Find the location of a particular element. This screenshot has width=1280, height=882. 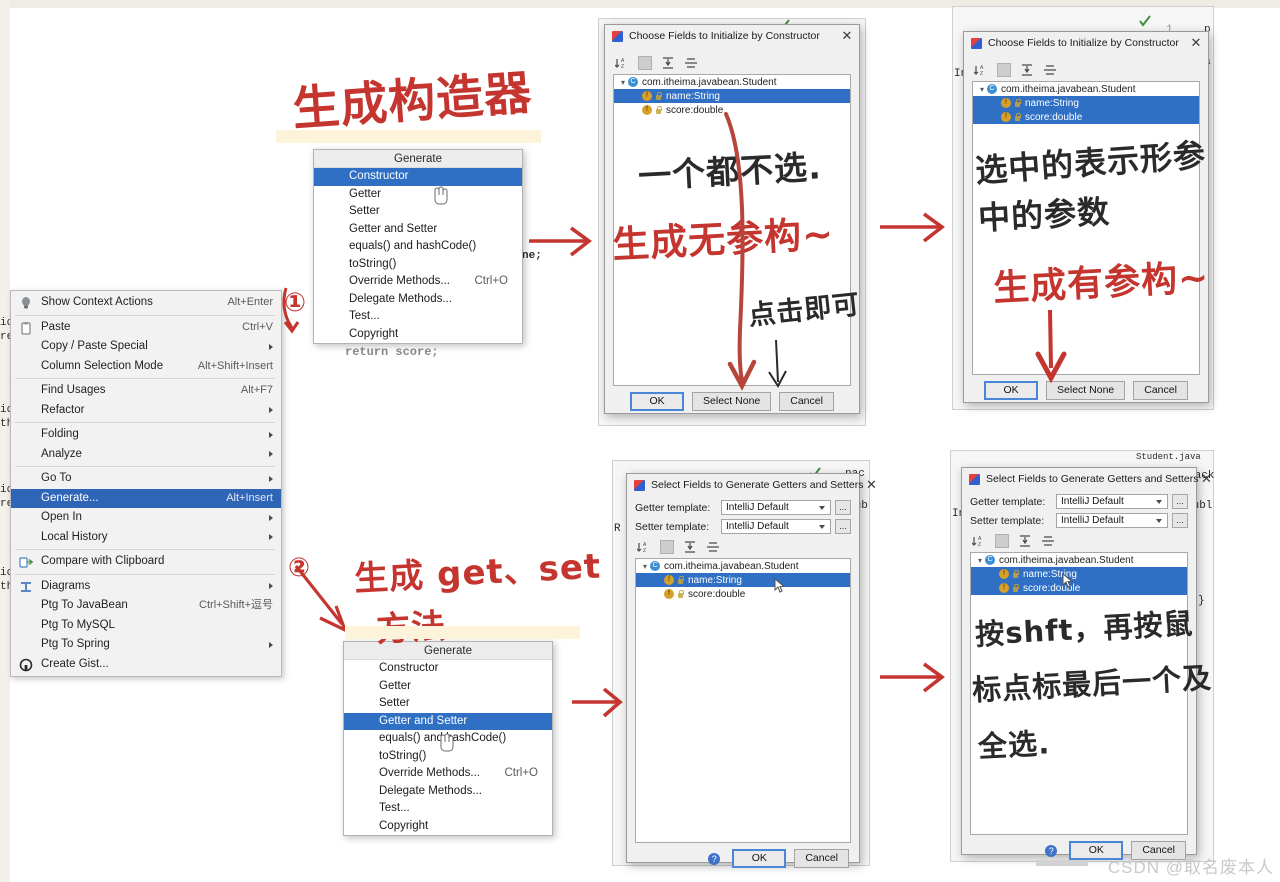

context-menu-item-refactor: Refactor is located at coordinates (146, 411).